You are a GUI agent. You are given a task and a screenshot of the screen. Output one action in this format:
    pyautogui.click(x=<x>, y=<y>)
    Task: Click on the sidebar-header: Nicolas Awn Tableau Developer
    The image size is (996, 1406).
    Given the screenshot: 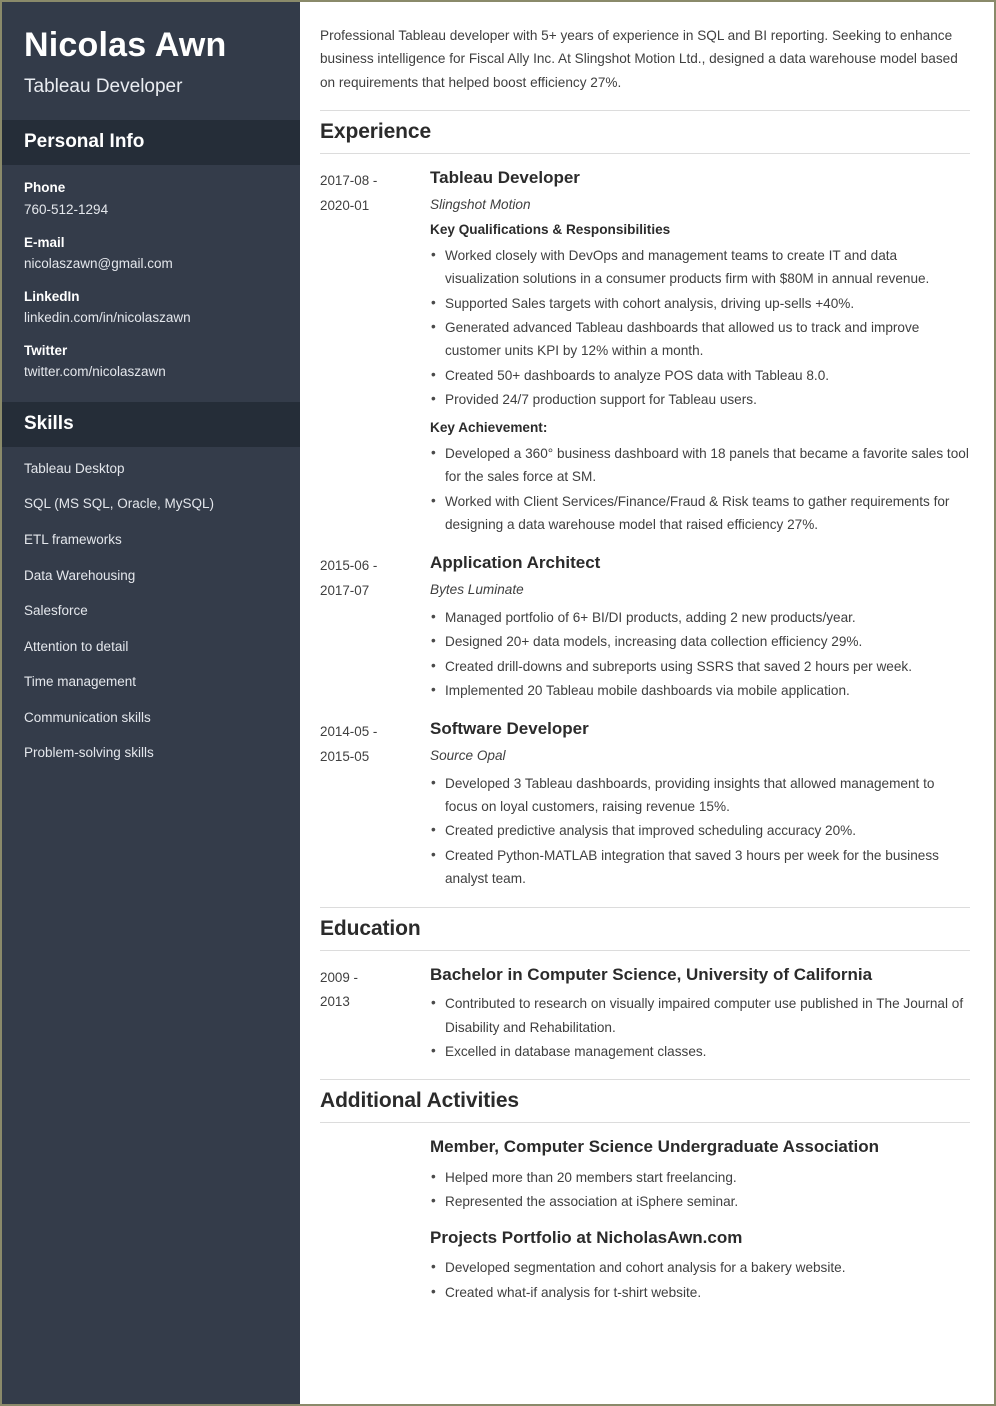 What is the action you would take?
    pyautogui.click(x=151, y=61)
    